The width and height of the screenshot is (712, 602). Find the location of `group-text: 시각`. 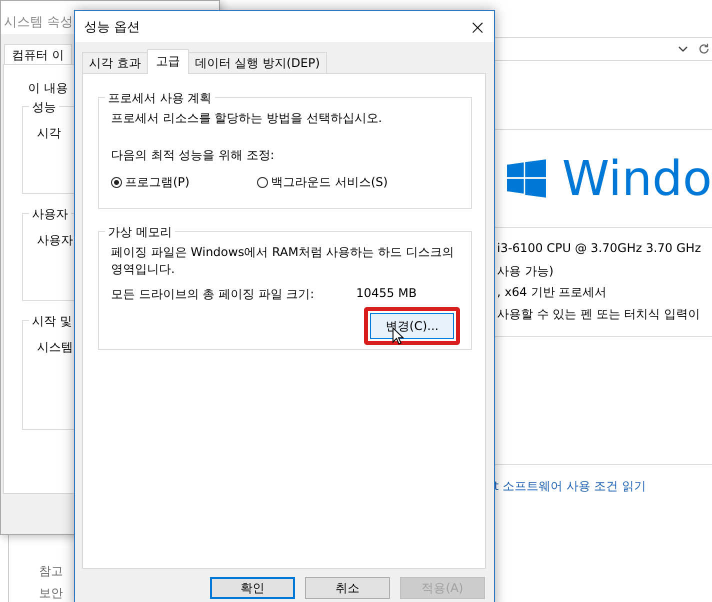

group-text: 시각 is located at coordinates (49, 133).